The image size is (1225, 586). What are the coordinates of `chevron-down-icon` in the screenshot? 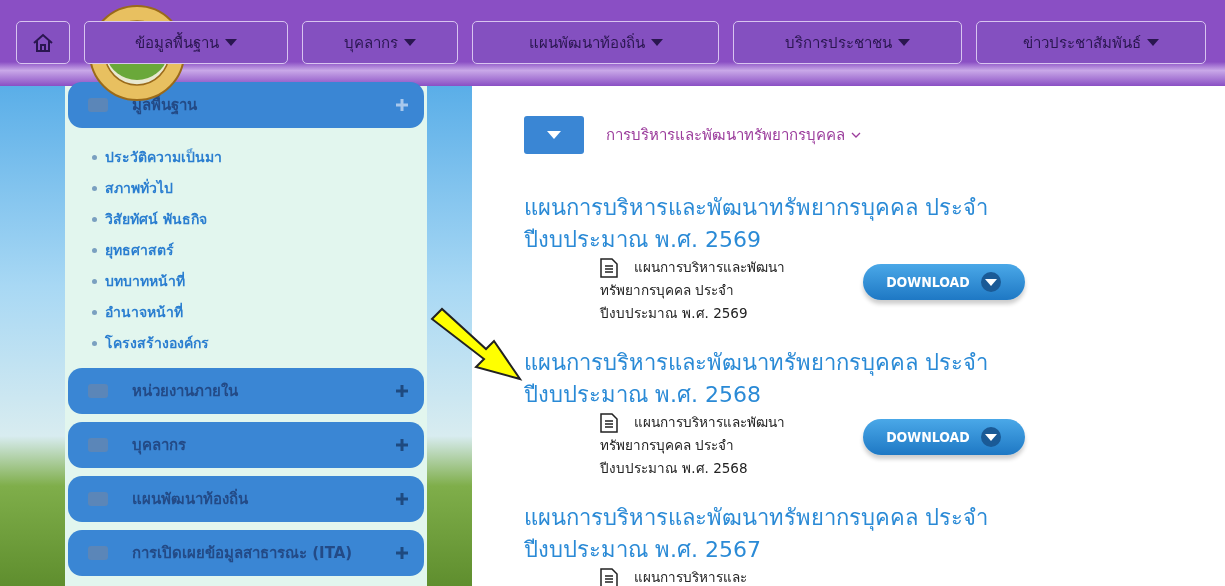 It's located at (856, 135).